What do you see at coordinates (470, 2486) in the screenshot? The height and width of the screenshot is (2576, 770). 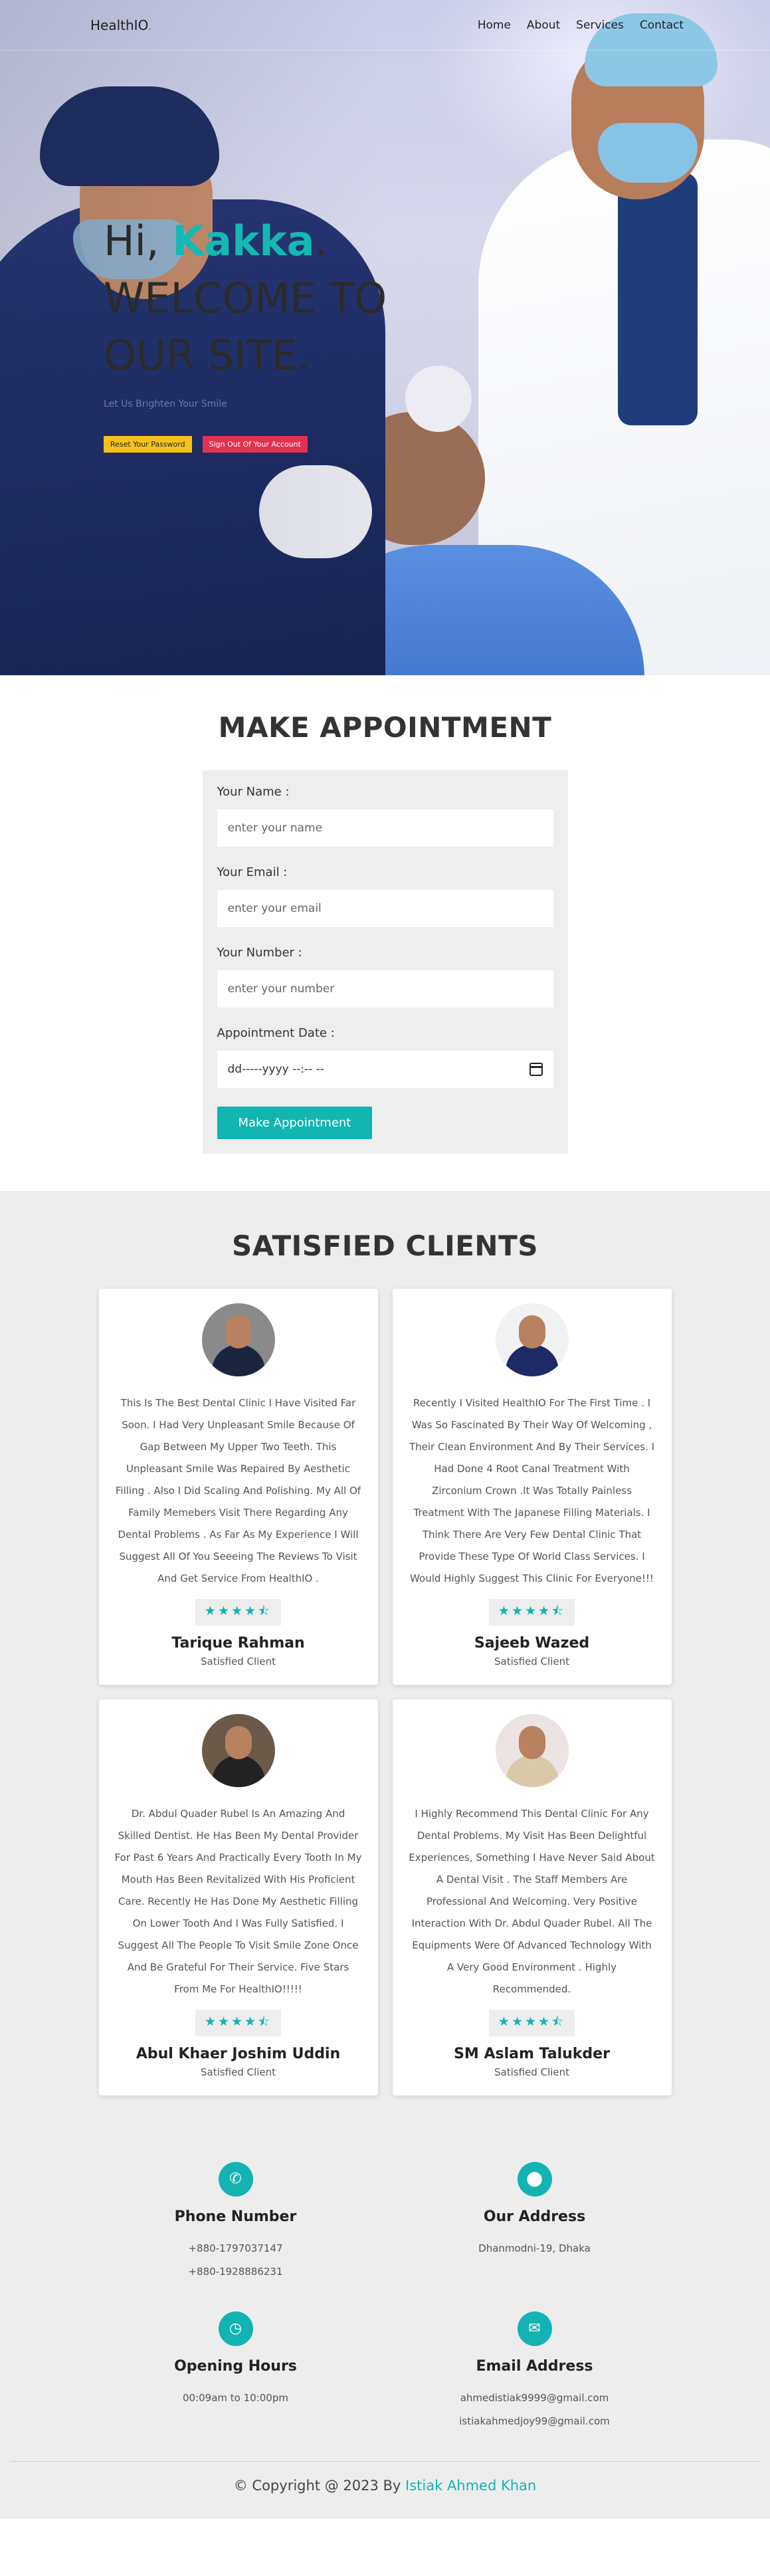 I see `author-link: Istiak Ahmed Khan` at bounding box center [470, 2486].